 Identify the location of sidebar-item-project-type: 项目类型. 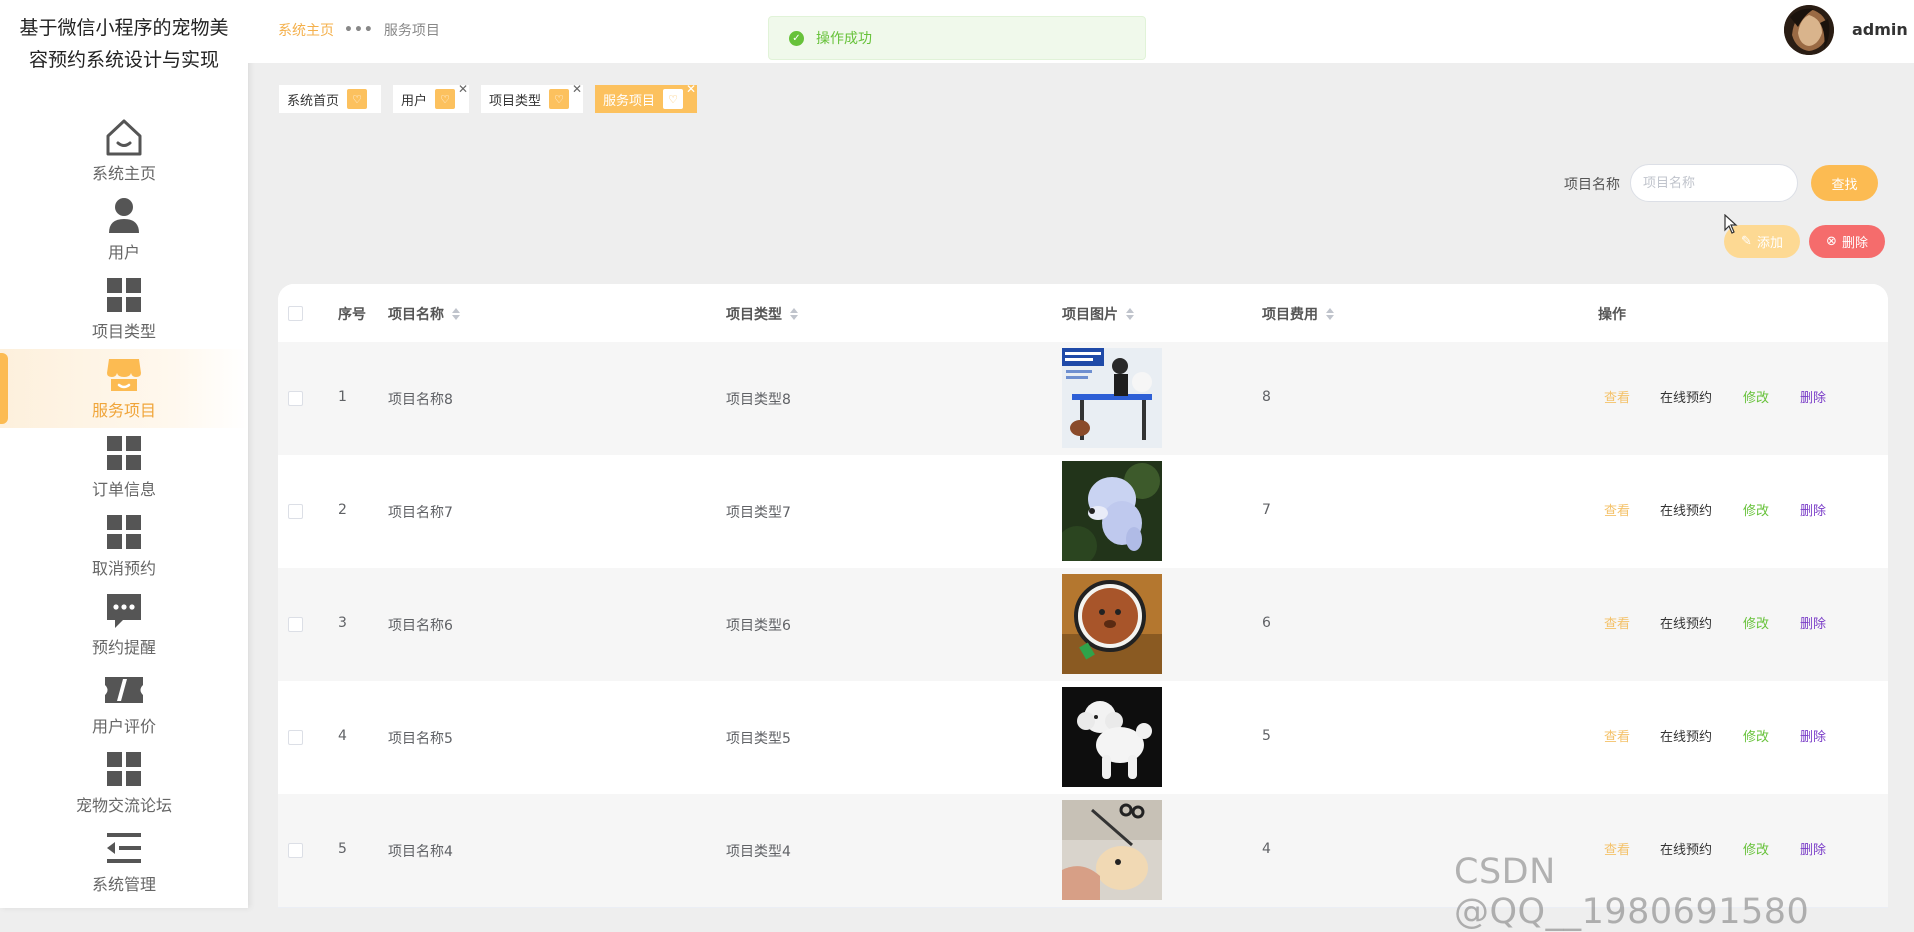
(124, 309).